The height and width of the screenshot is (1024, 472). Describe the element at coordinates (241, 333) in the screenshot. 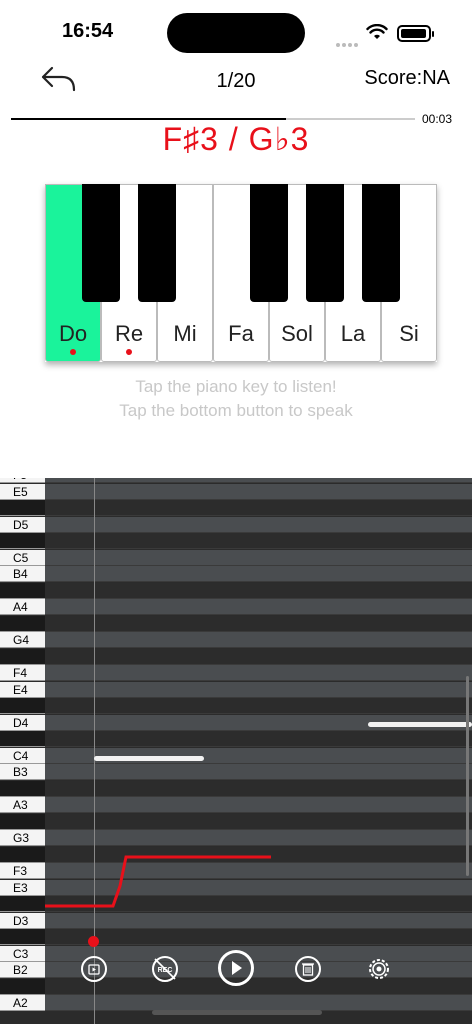

I see `piano-key-label: Fa` at that location.